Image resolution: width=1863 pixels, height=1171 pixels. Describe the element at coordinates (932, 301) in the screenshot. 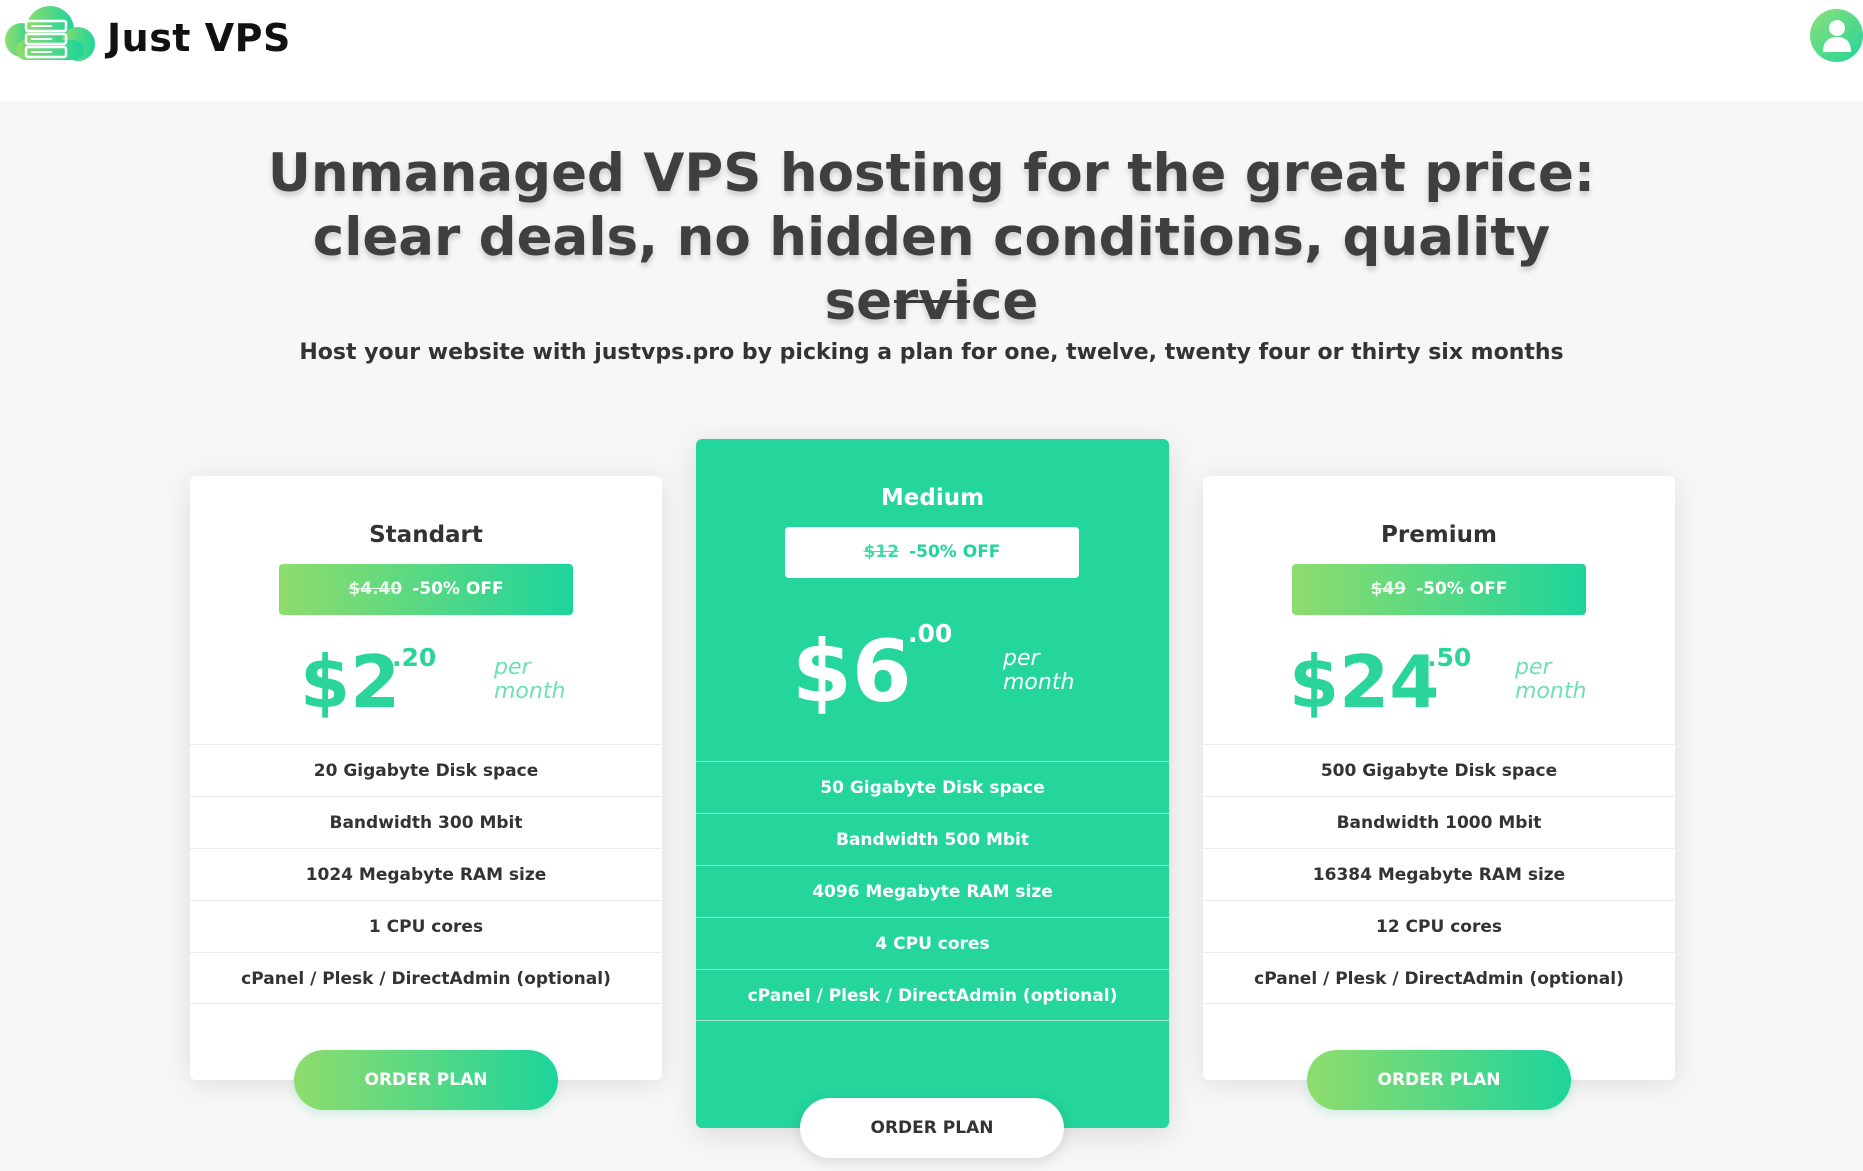

I see `headline-divider` at that location.